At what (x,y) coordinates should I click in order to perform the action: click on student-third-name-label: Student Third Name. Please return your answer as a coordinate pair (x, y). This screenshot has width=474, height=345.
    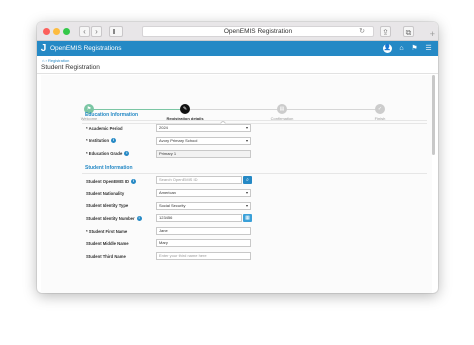
    Looking at the image, I should click on (106, 256).